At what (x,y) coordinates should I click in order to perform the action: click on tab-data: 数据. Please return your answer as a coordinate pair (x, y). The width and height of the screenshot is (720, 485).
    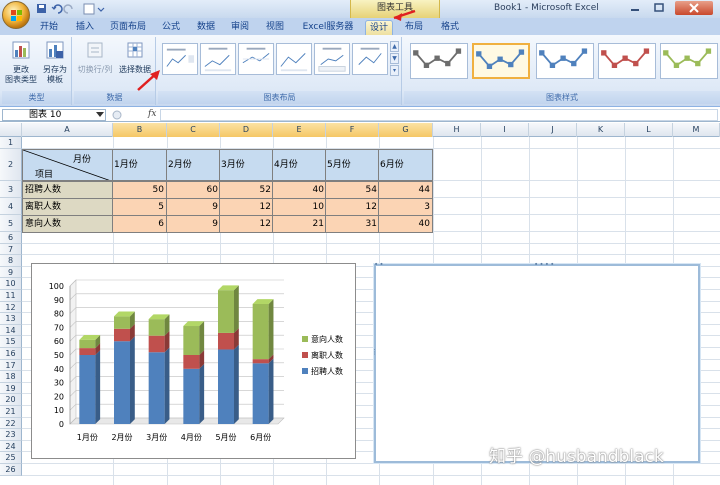
    Looking at the image, I should click on (206, 27).